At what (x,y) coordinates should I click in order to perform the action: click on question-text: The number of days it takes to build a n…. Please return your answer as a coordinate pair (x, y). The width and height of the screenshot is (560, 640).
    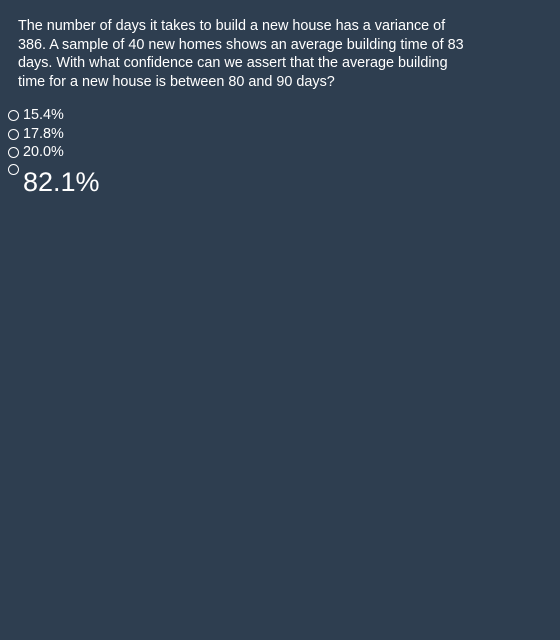
    Looking at the image, I should click on (241, 54).